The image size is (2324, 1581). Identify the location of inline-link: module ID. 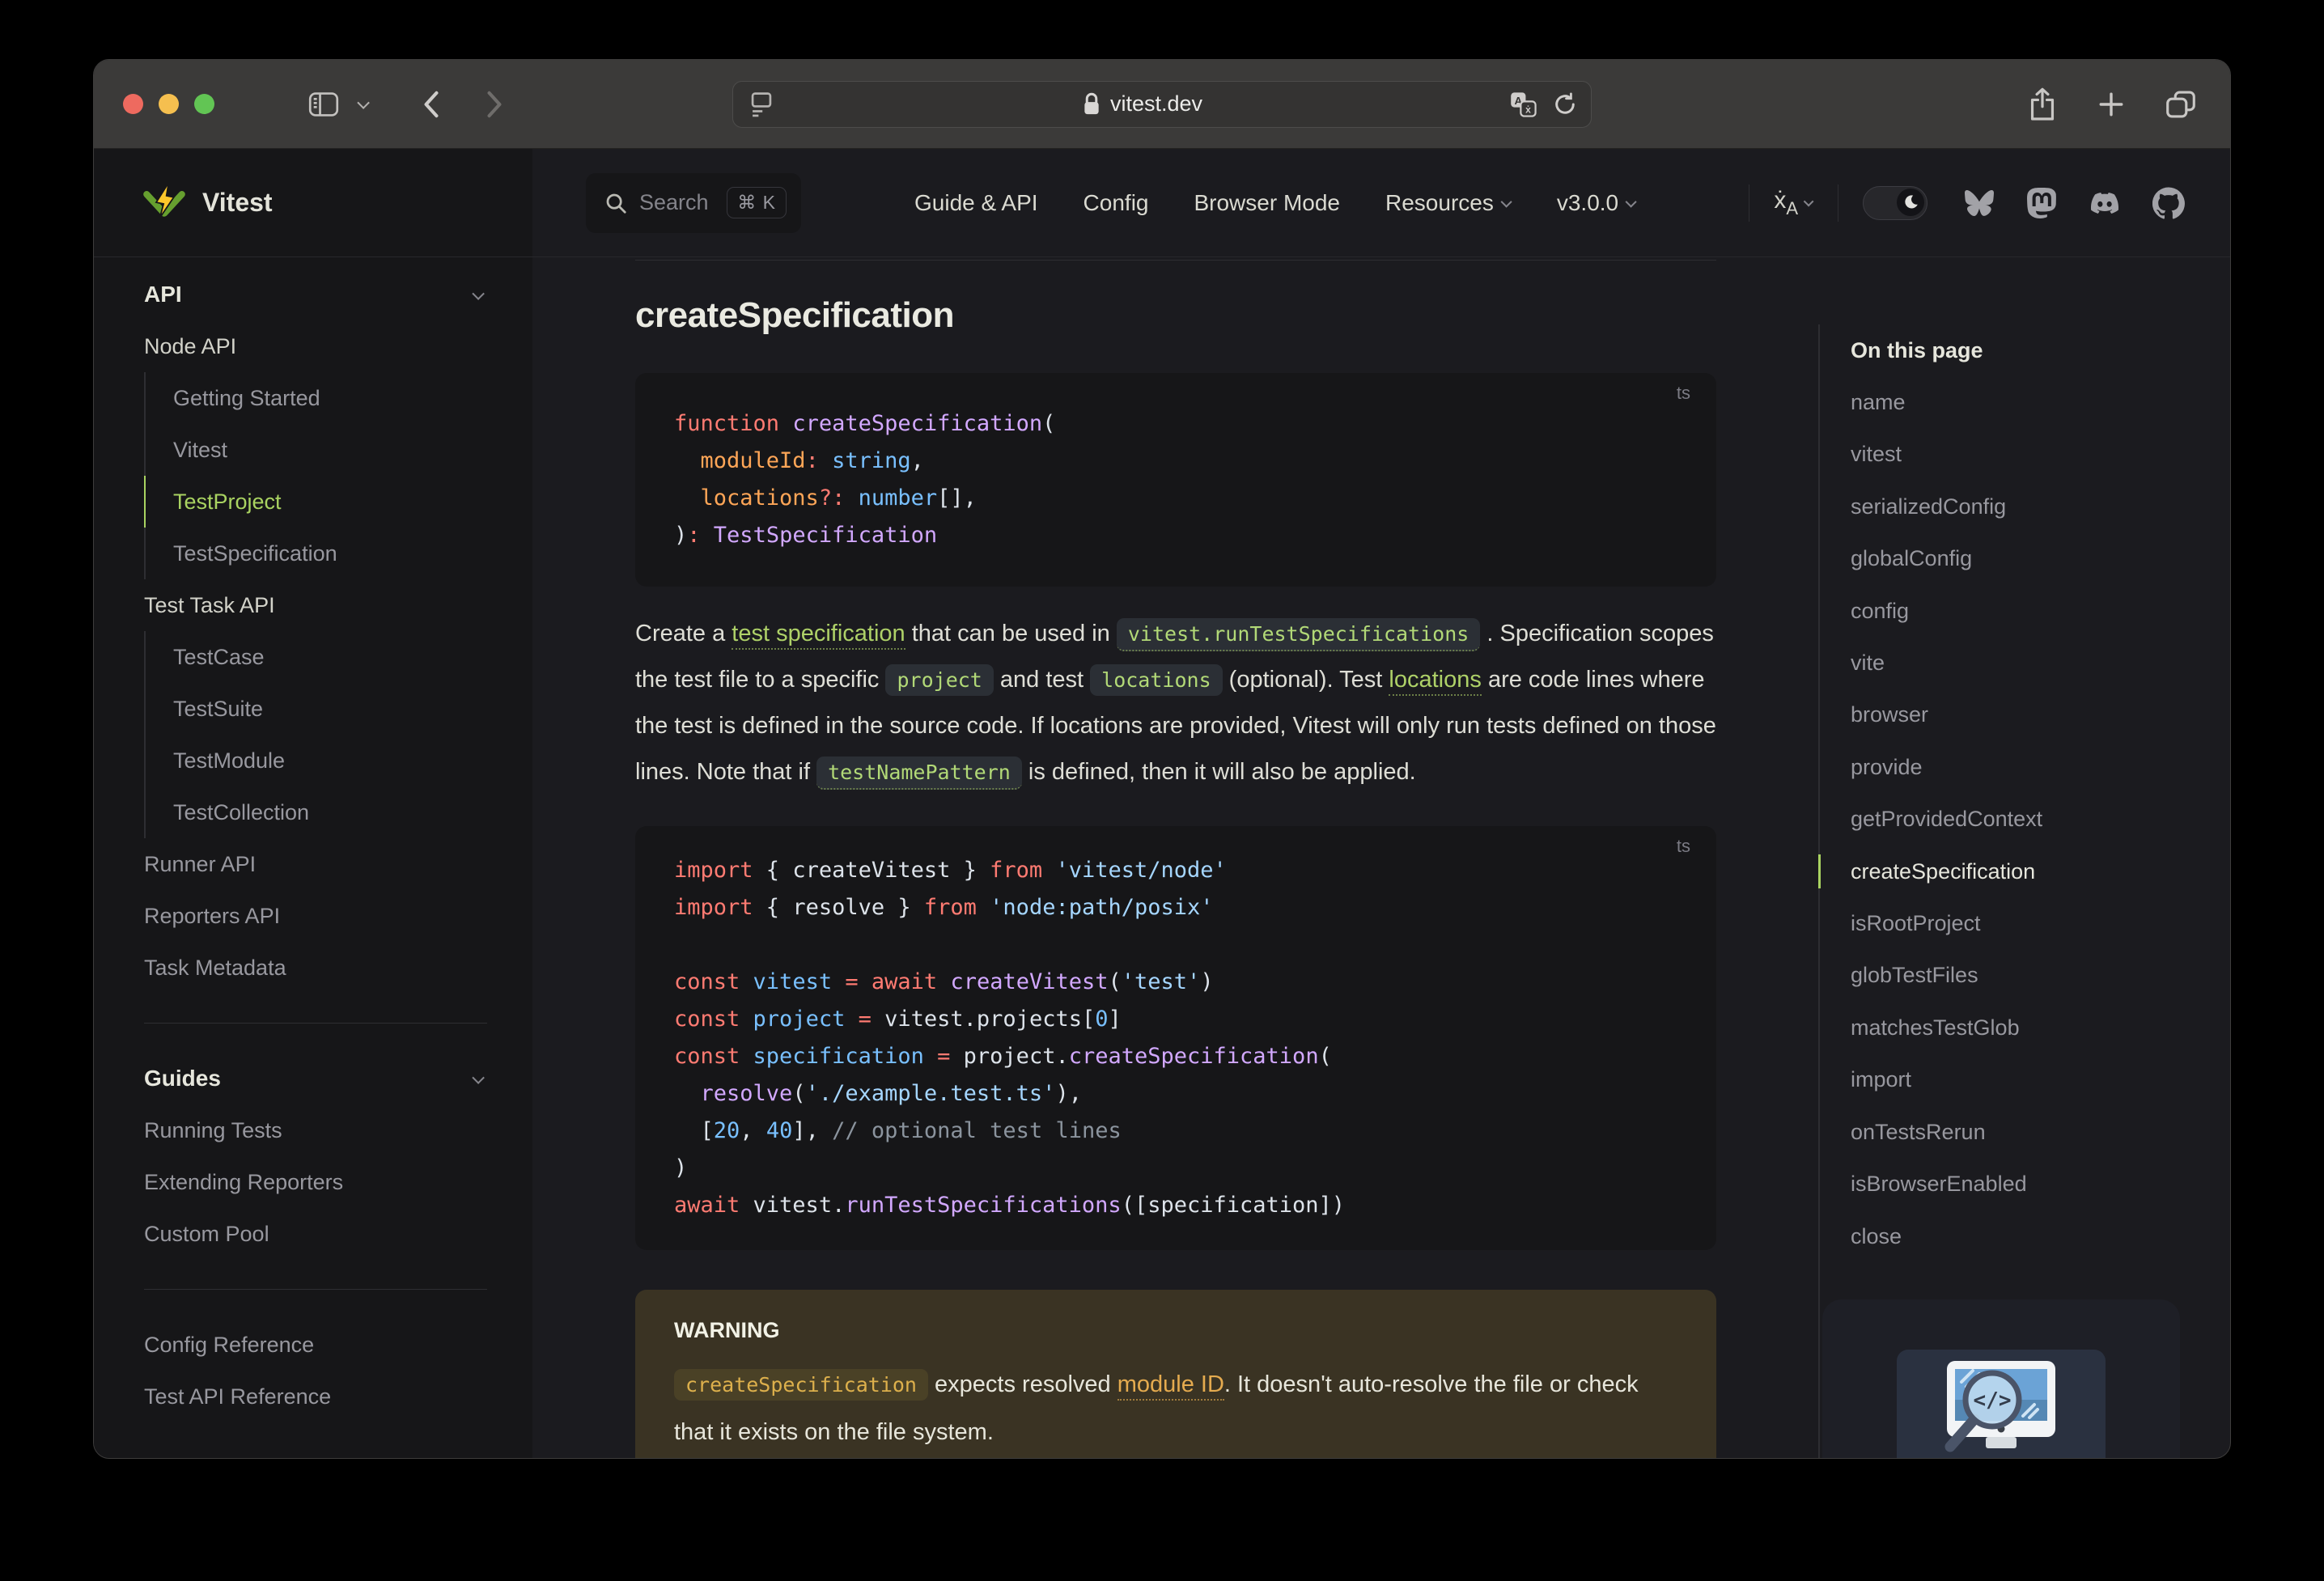
(1170, 1386).